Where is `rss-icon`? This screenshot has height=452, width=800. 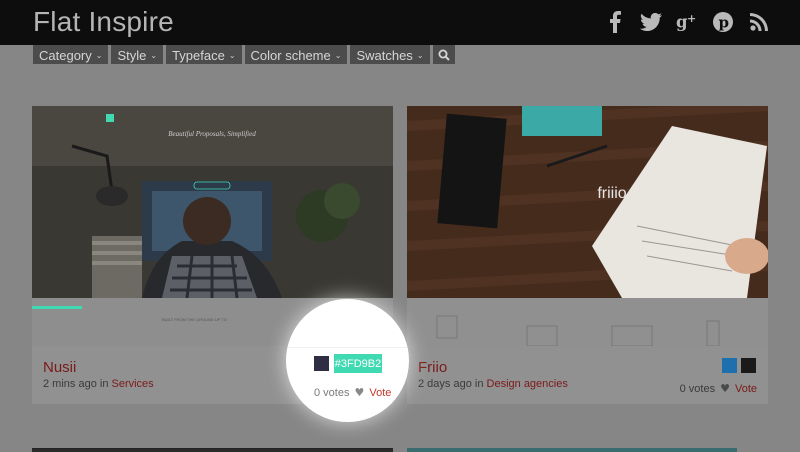 rss-icon is located at coordinates (759, 22).